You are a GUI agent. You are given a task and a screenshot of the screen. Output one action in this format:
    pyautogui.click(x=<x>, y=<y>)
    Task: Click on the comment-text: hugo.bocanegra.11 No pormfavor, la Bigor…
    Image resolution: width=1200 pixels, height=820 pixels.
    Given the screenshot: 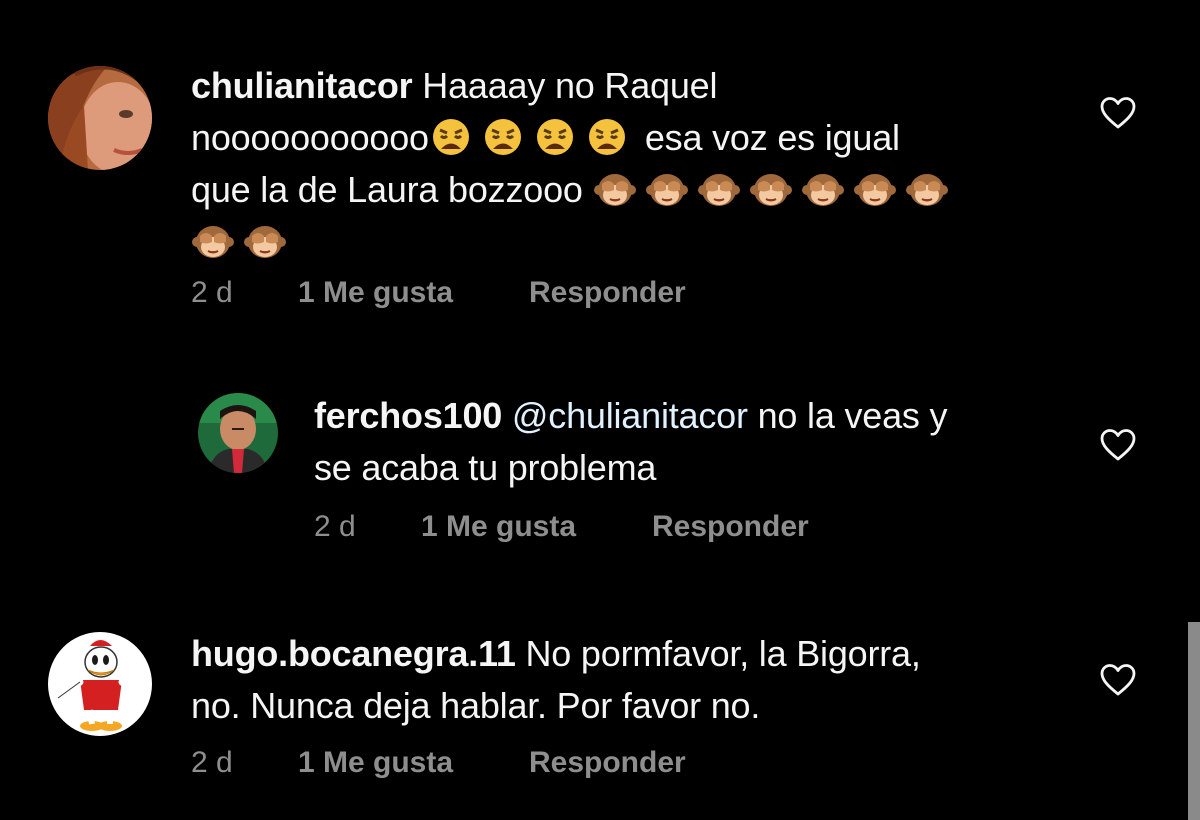 What is the action you would take?
    pyautogui.click(x=631, y=680)
    